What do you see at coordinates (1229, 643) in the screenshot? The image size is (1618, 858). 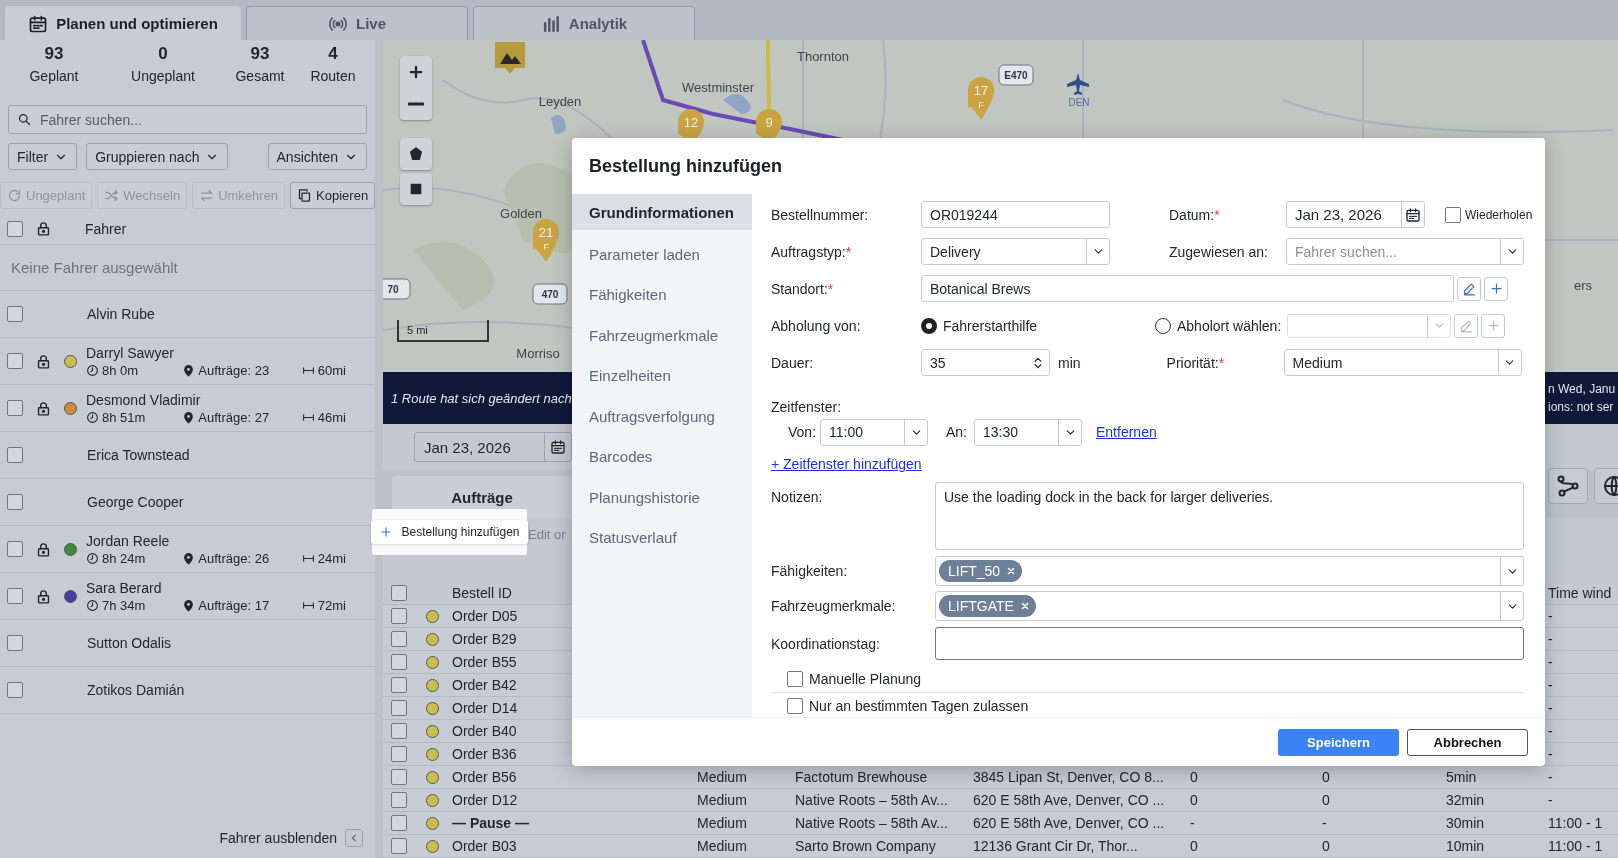 I see `input-field` at bounding box center [1229, 643].